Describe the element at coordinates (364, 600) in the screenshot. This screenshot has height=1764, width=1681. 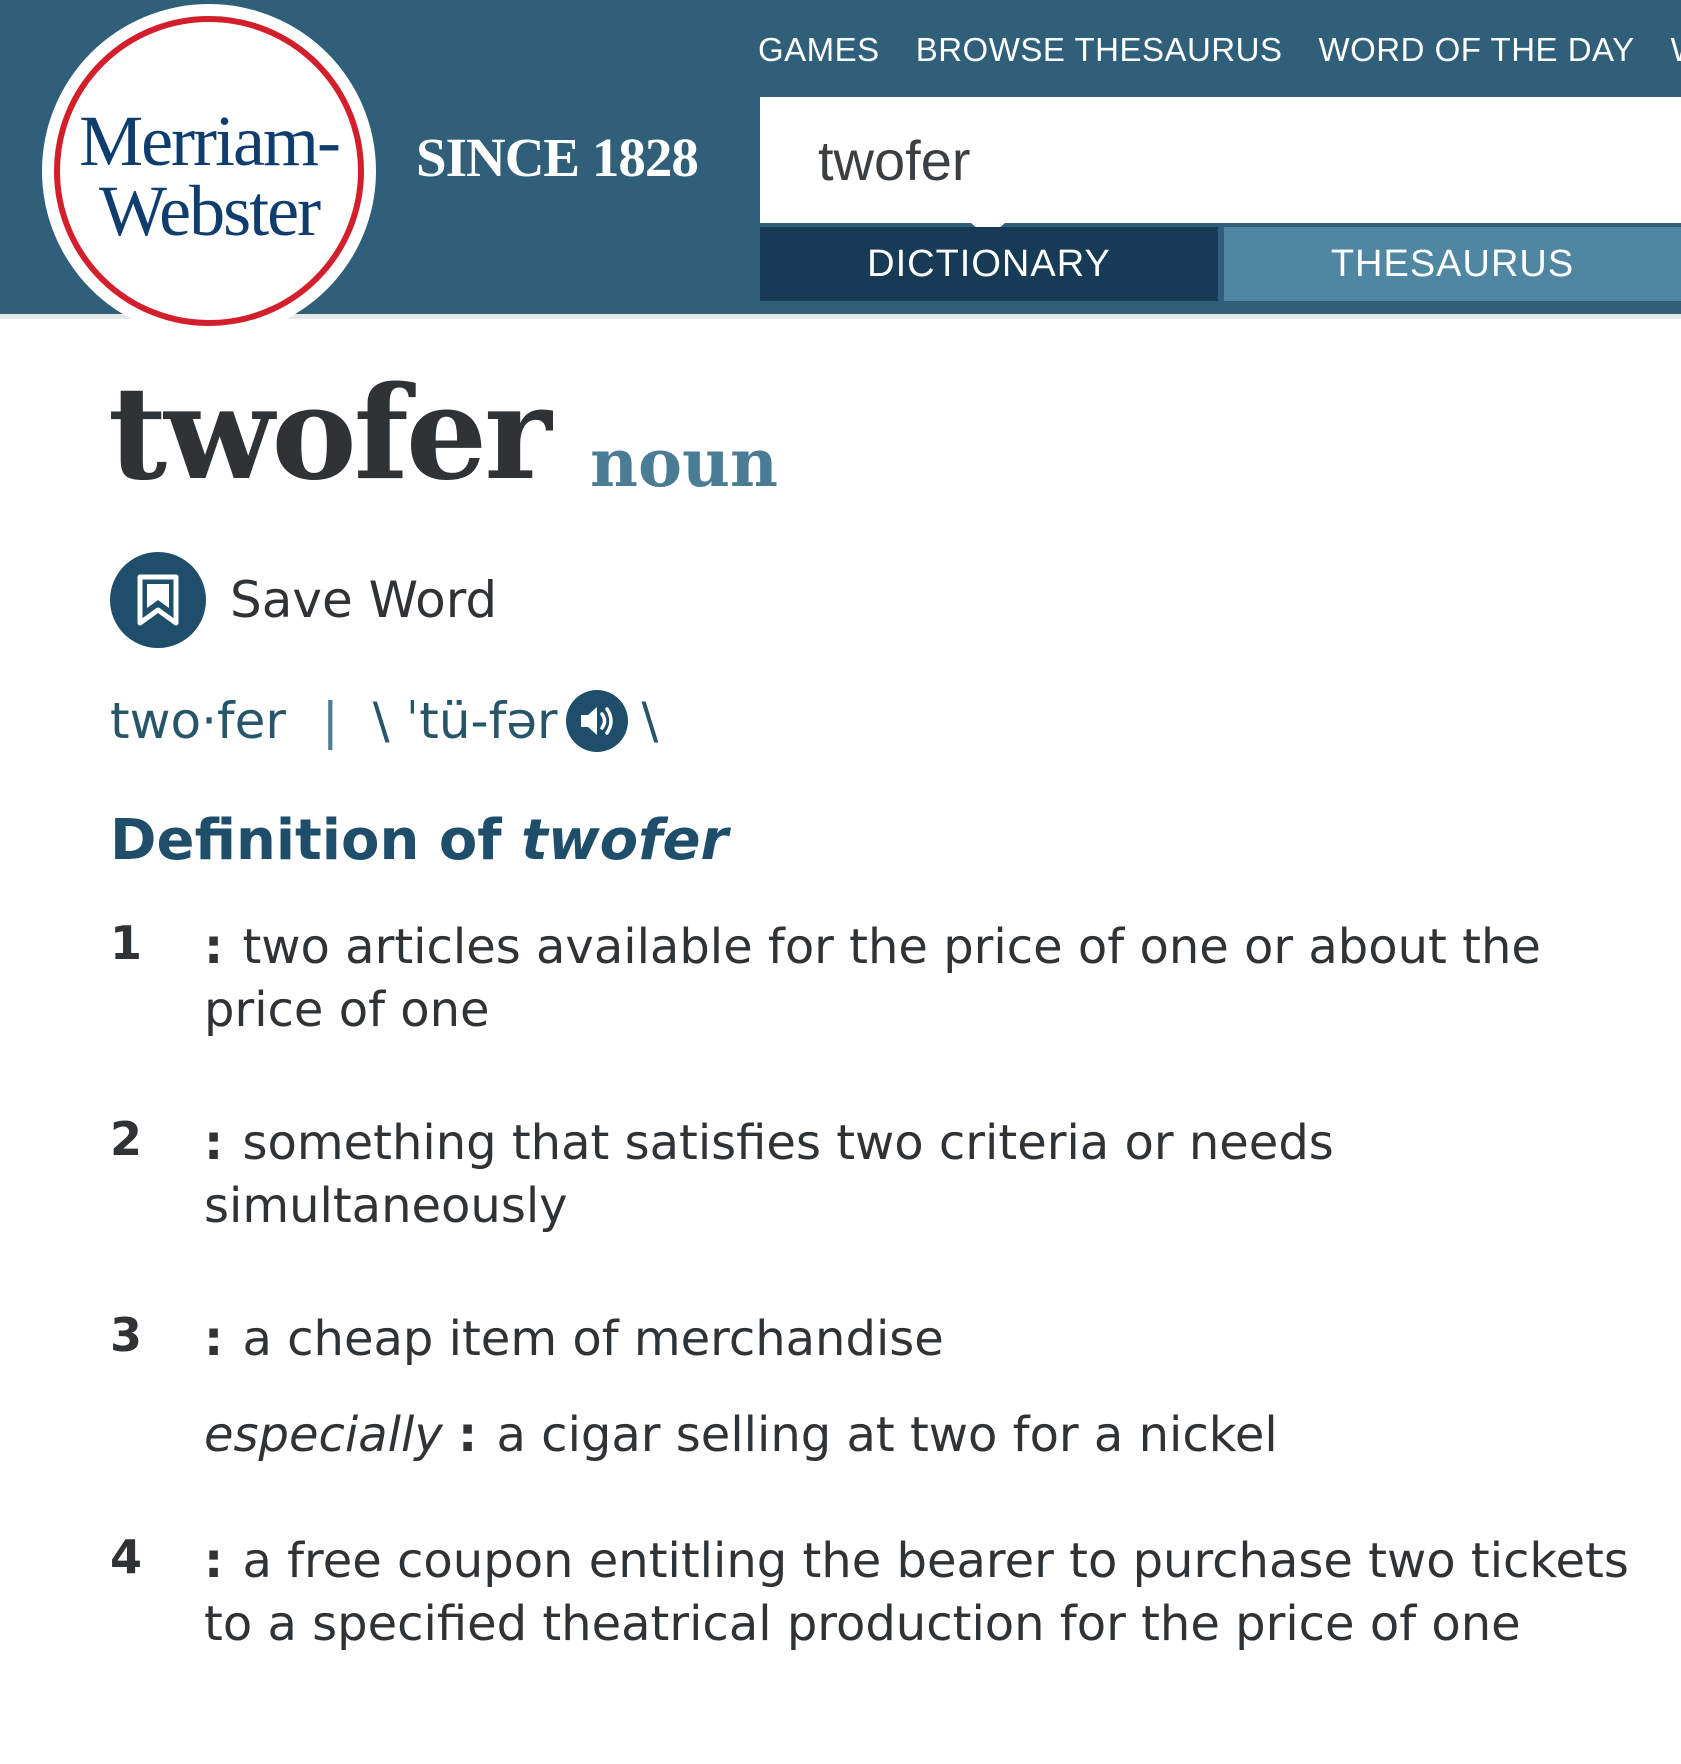
I see `save-word-label: Save Word` at that location.